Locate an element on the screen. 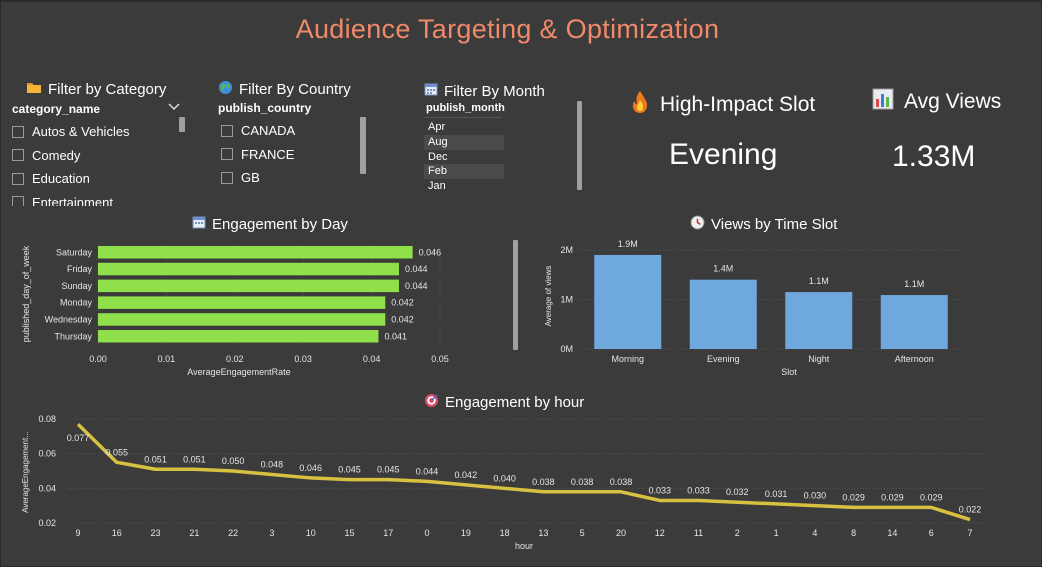 This screenshot has width=1042, height=567. data-label: 0.032 is located at coordinates (737, 492).